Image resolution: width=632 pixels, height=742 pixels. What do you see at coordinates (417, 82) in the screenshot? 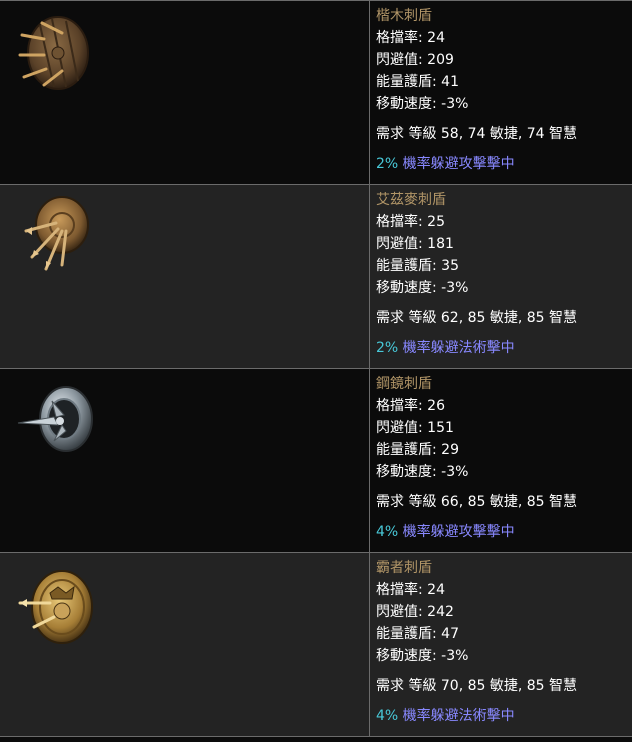
I see `energy-shield-stat: 能量護盾: 41` at bounding box center [417, 82].